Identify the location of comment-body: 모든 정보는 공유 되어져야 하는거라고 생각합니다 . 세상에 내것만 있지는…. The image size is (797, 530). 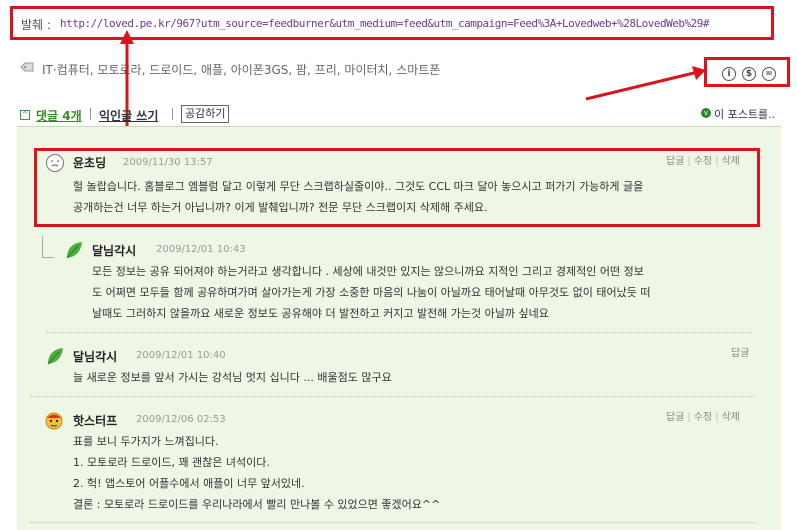
(371, 292).